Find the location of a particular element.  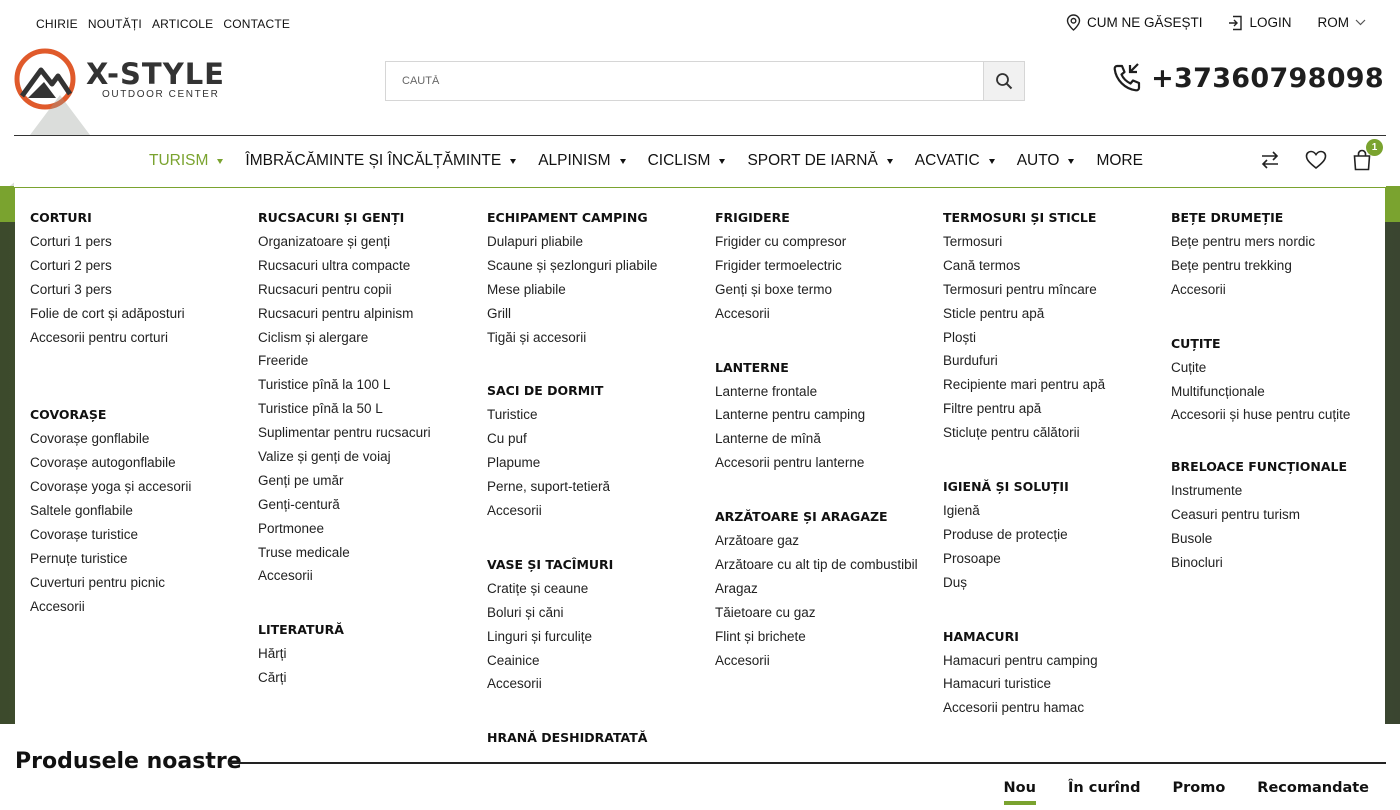

tab-in-curind: În curînd is located at coordinates (1104, 788).